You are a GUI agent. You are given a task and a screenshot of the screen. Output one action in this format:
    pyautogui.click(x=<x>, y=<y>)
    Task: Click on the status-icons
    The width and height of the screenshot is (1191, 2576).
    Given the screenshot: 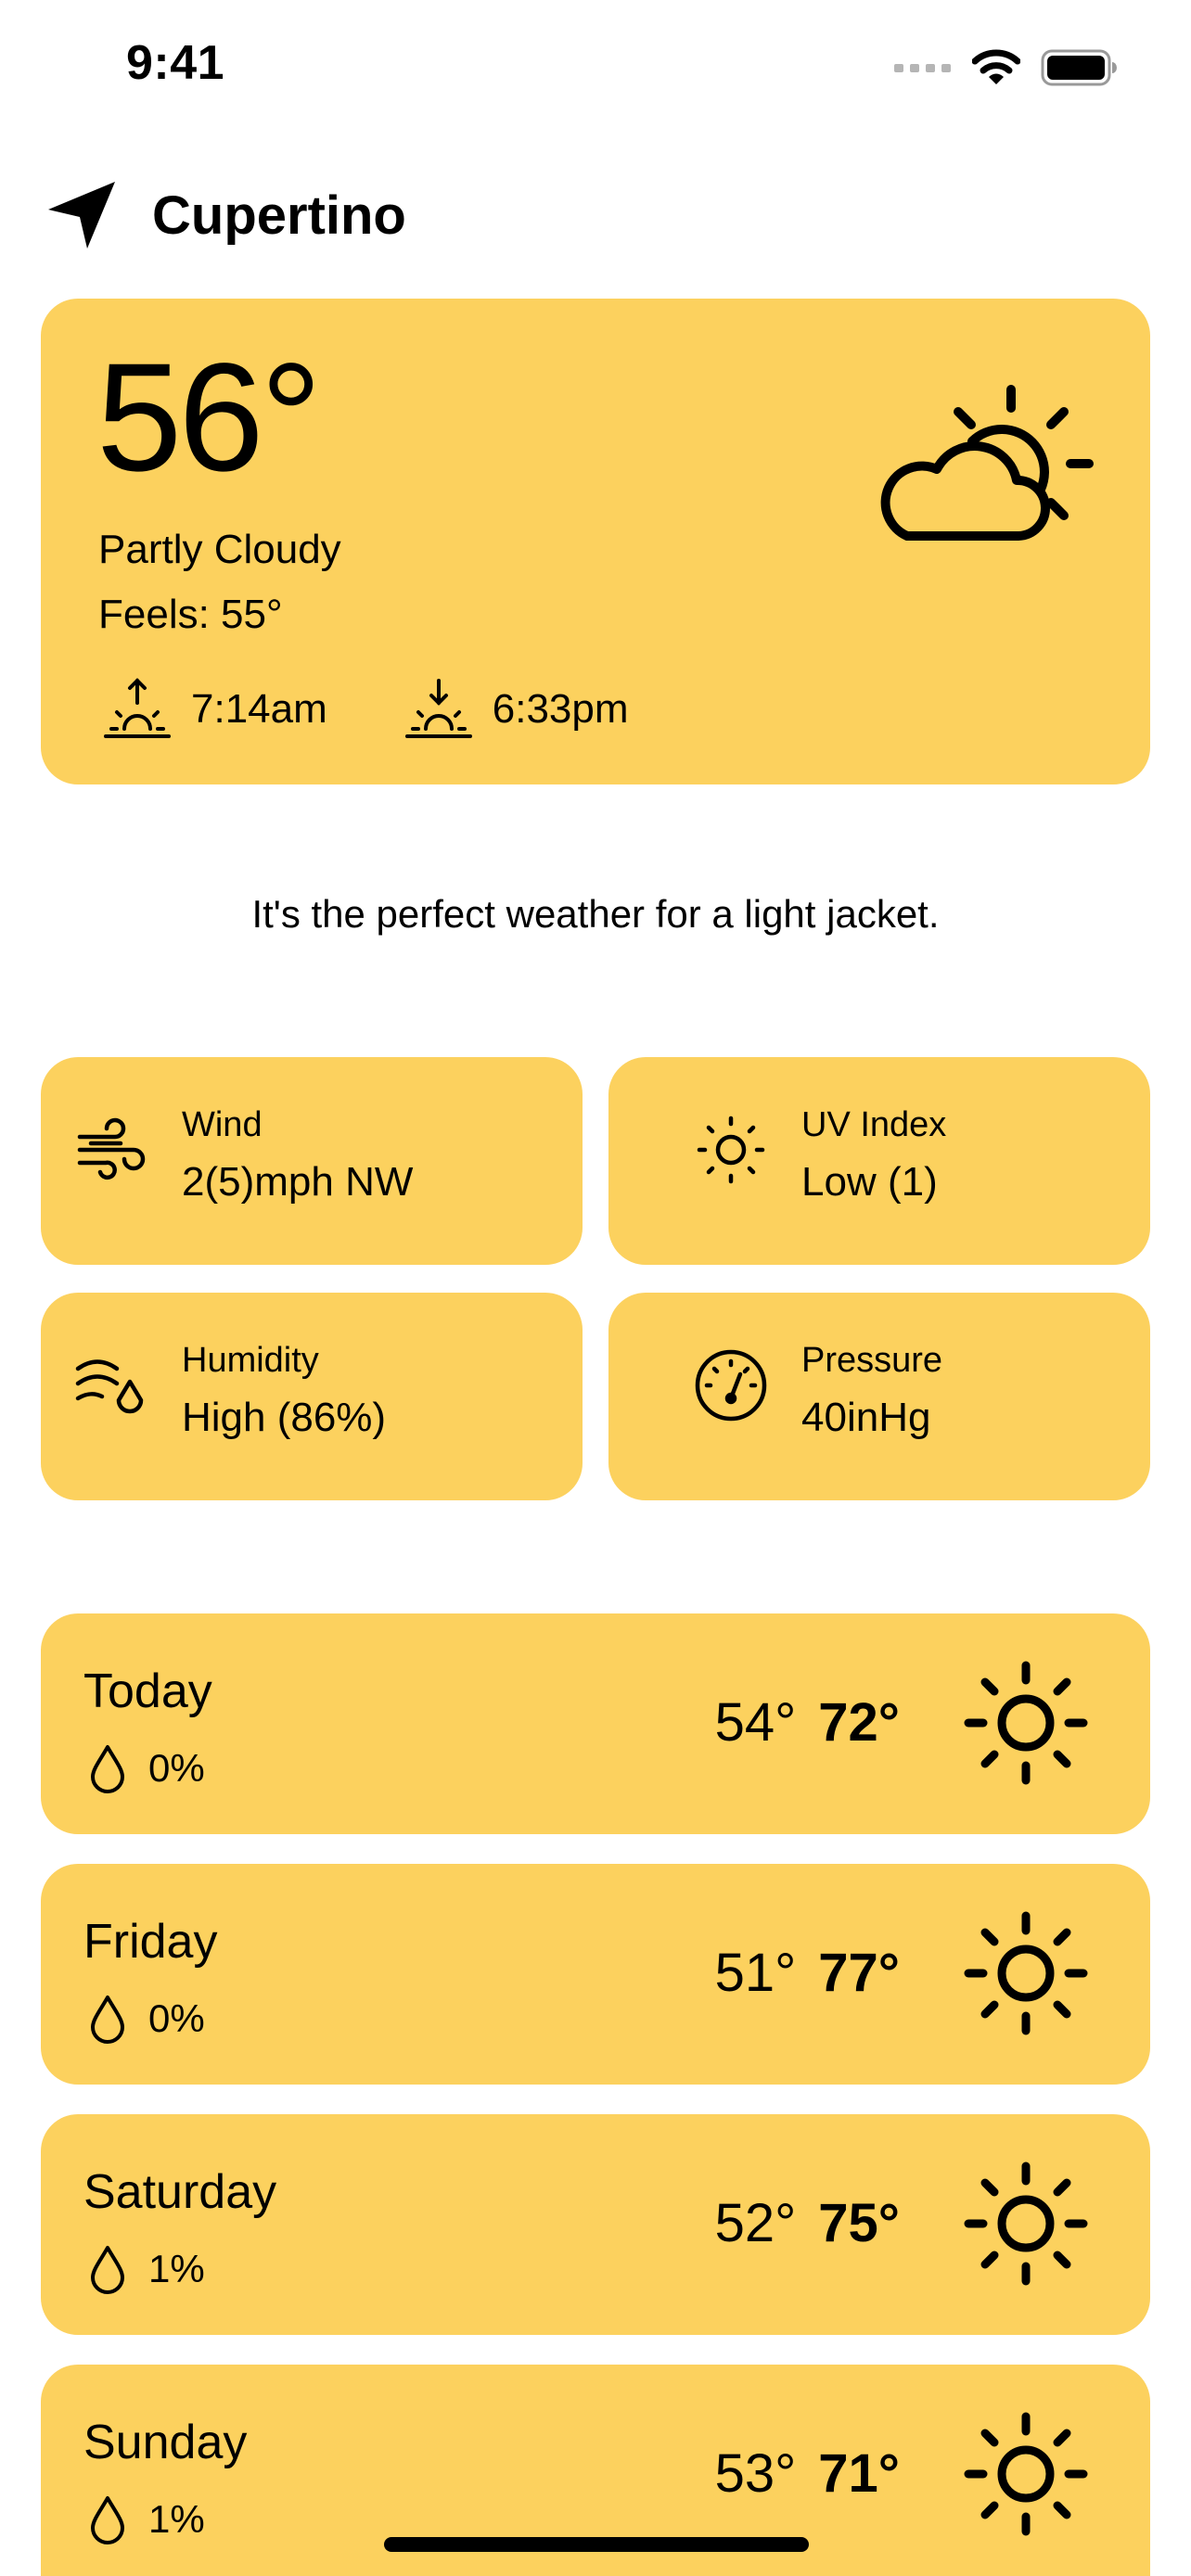 What is the action you would take?
    pyautogui.click(x=1006, y=67)
    